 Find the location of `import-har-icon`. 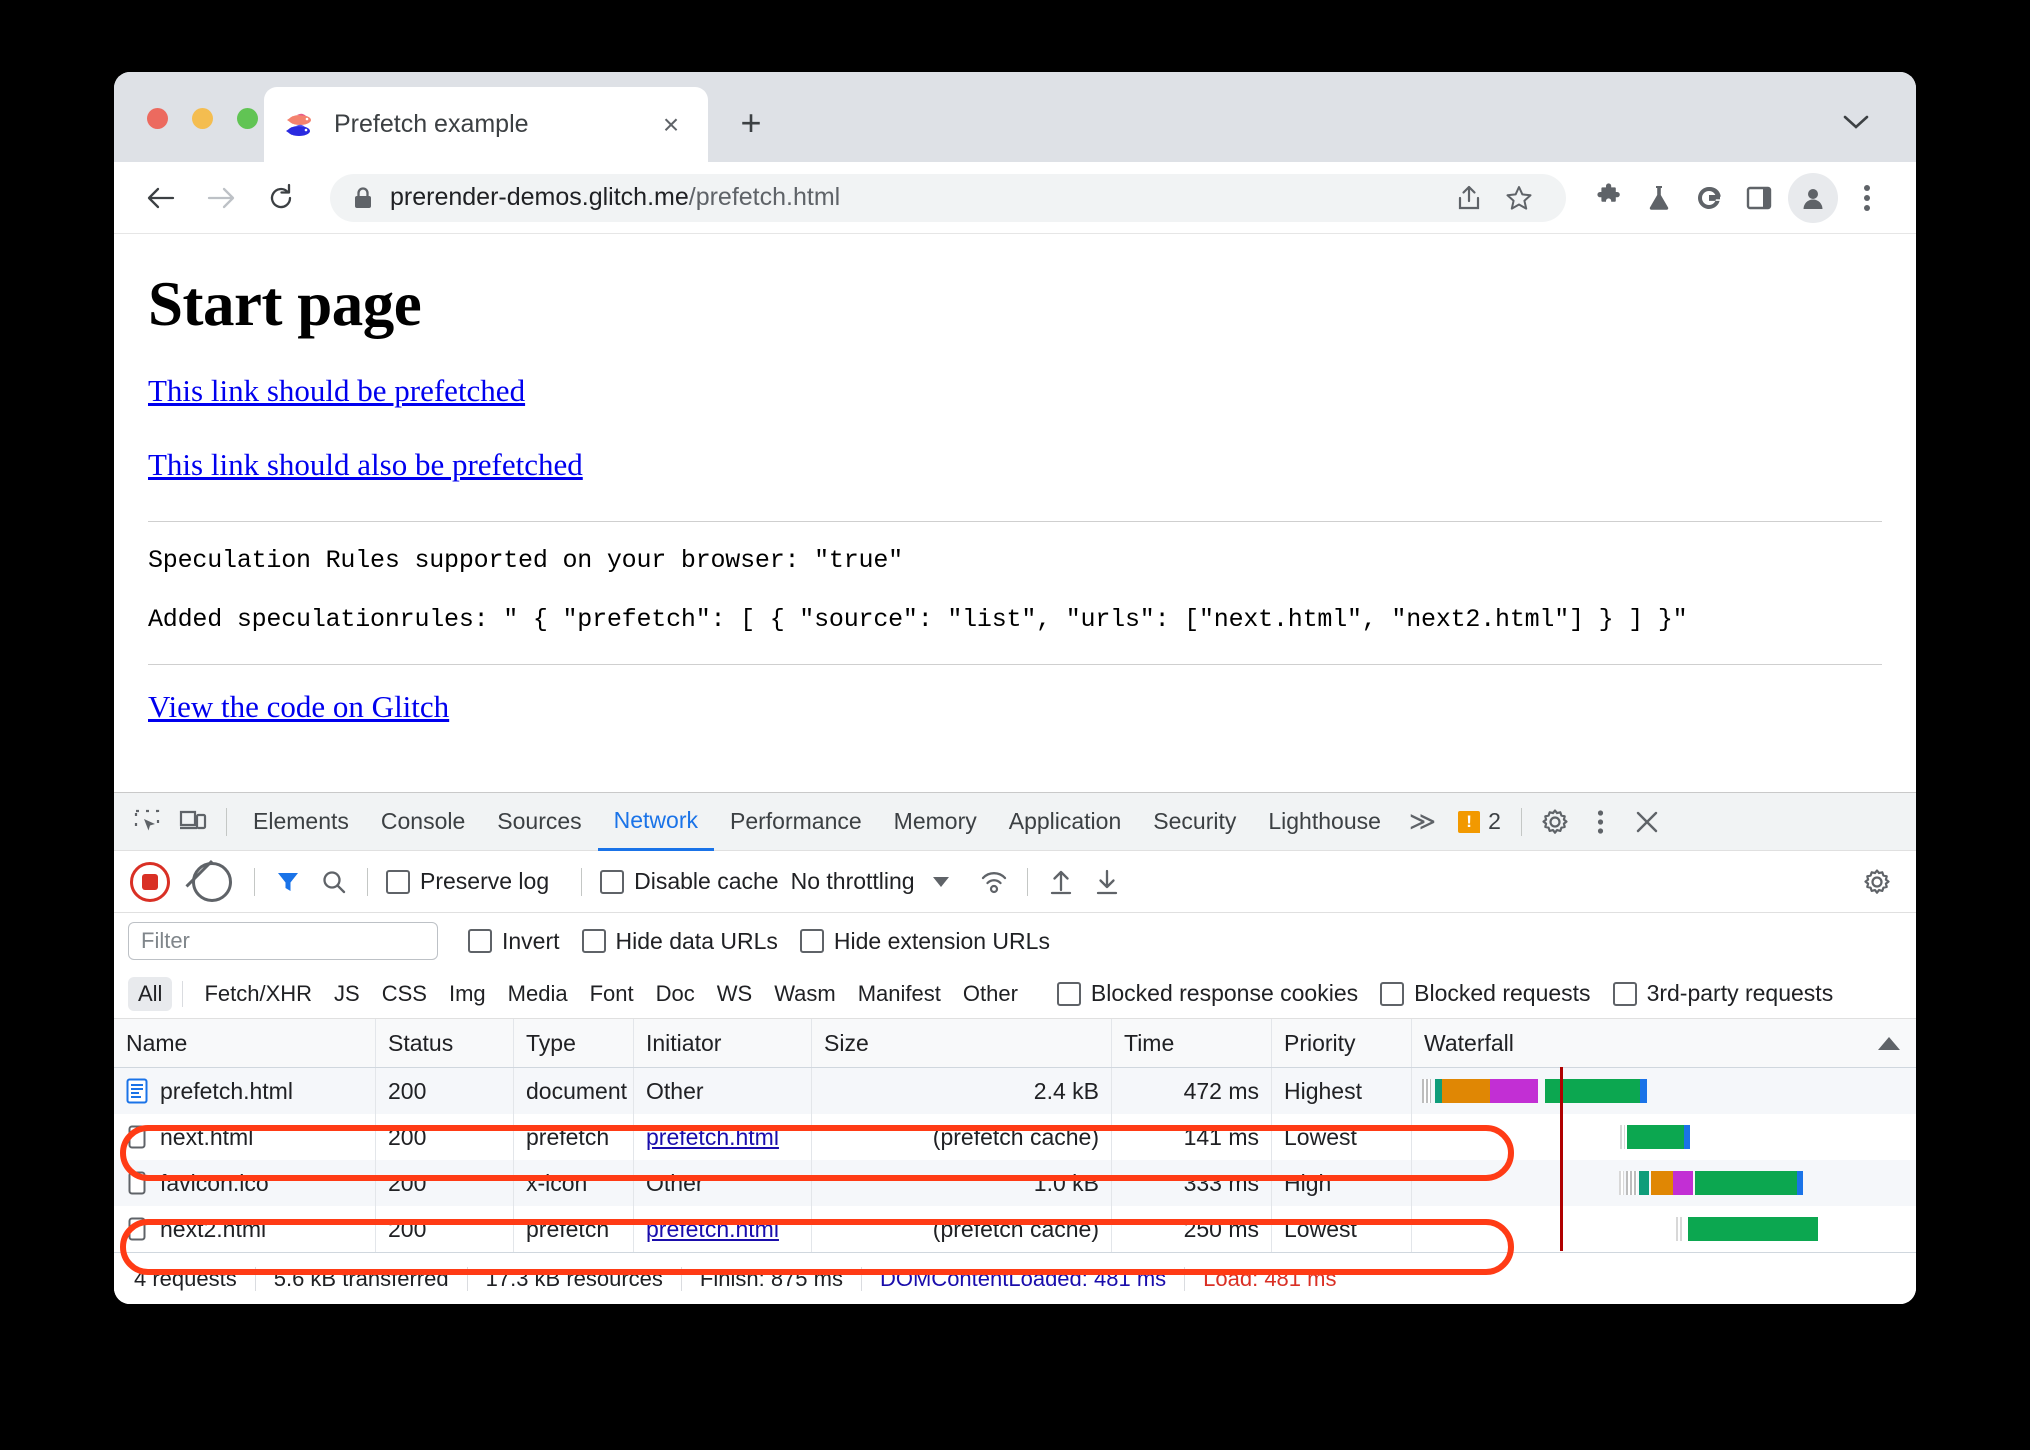

import-har-icon is located at coordinates (1061, 882).